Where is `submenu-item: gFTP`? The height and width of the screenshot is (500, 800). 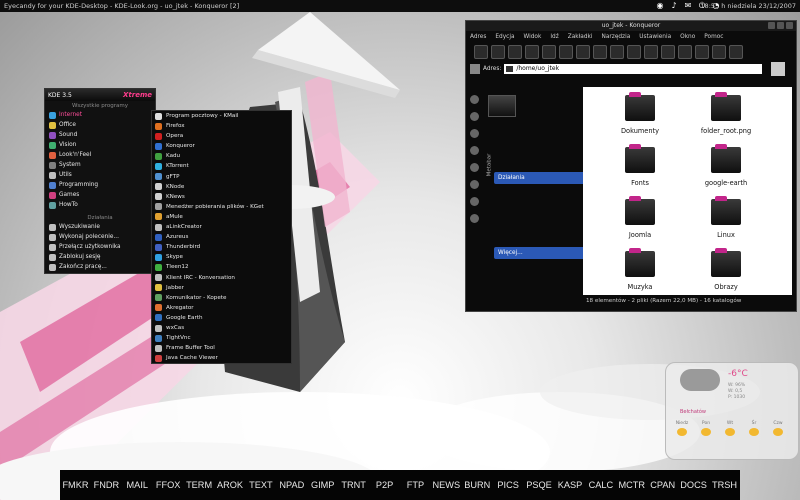 submenu-item: gFTP is located at coordinates (221, 177).